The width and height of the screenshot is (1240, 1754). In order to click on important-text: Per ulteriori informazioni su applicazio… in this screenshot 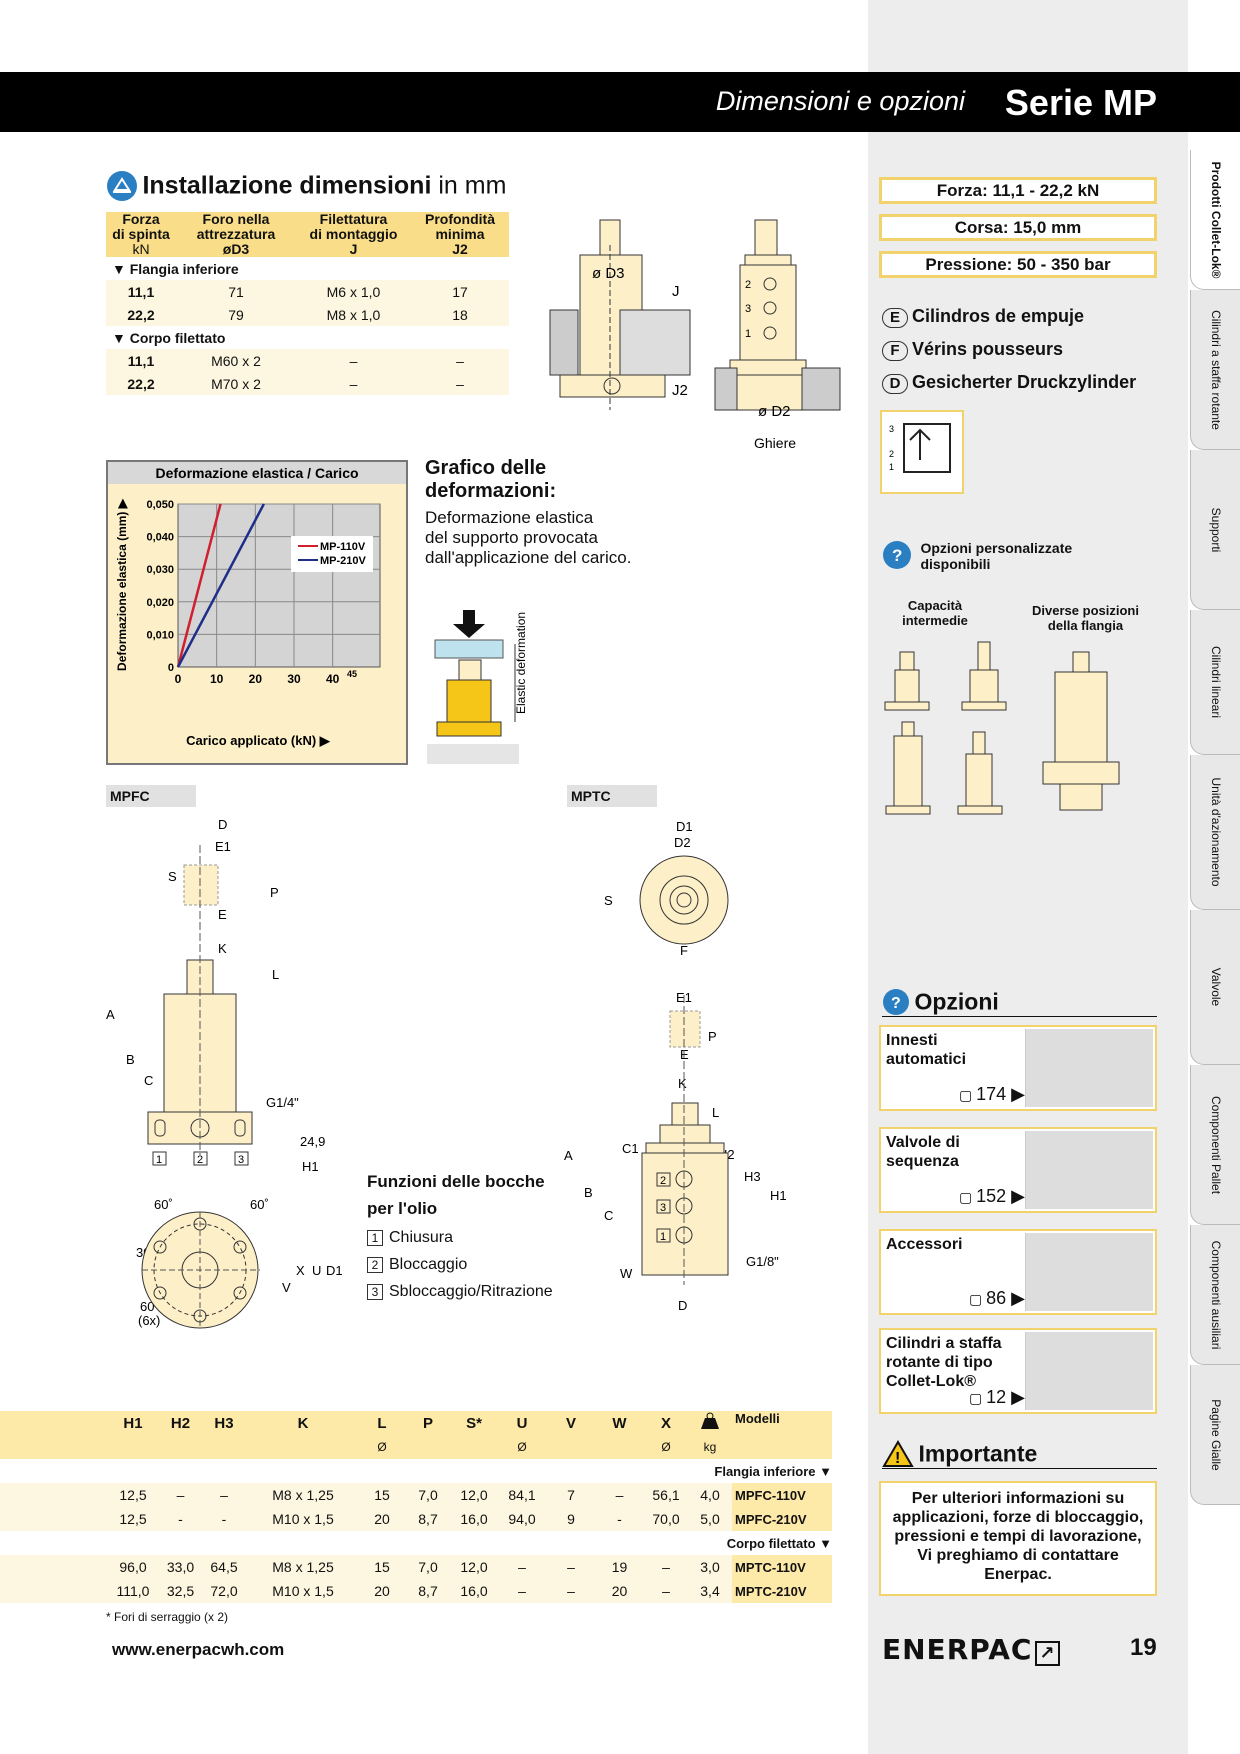, I will do `click(1018, 1538)`.